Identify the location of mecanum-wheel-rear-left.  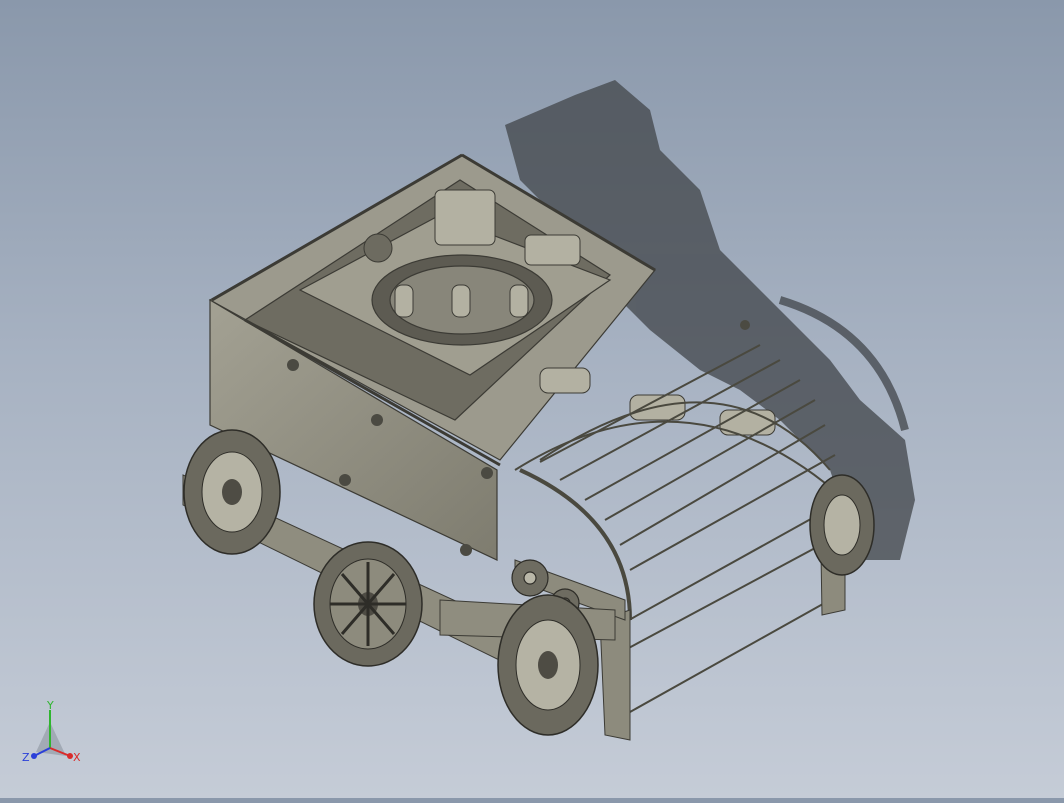
(232, 492).